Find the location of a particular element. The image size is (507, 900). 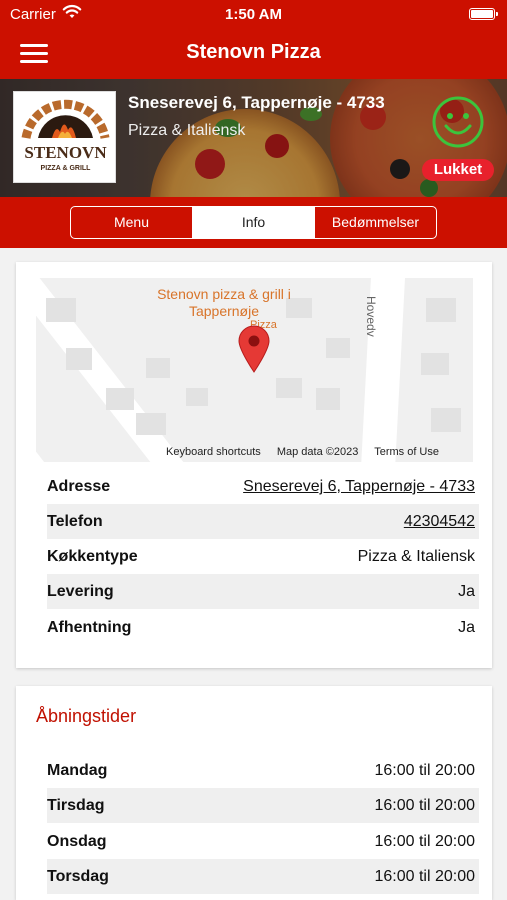

phone-link: 42304542 is located at coordinates (439, 522).